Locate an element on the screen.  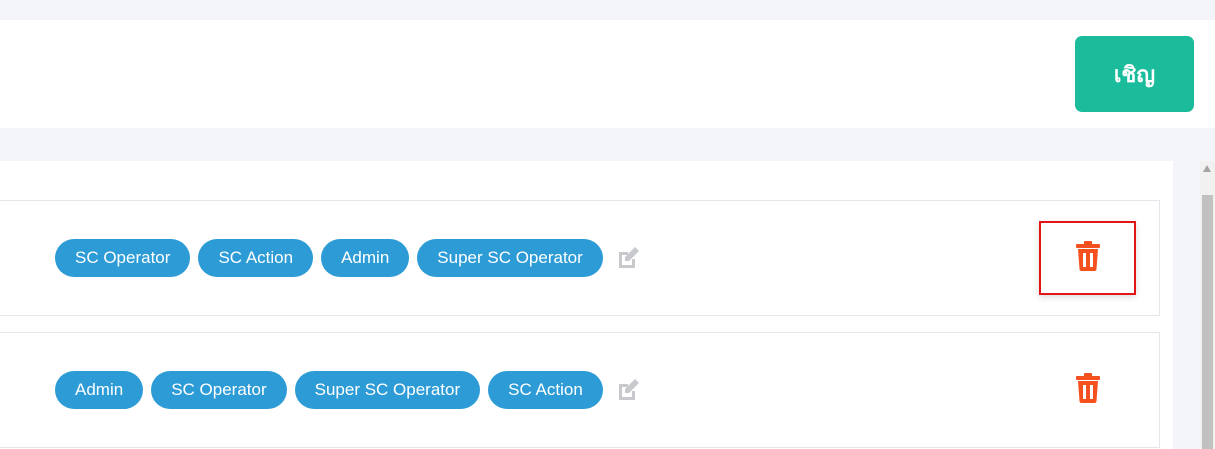
scrollbar-thumb is located at coordinates (1207, 322).